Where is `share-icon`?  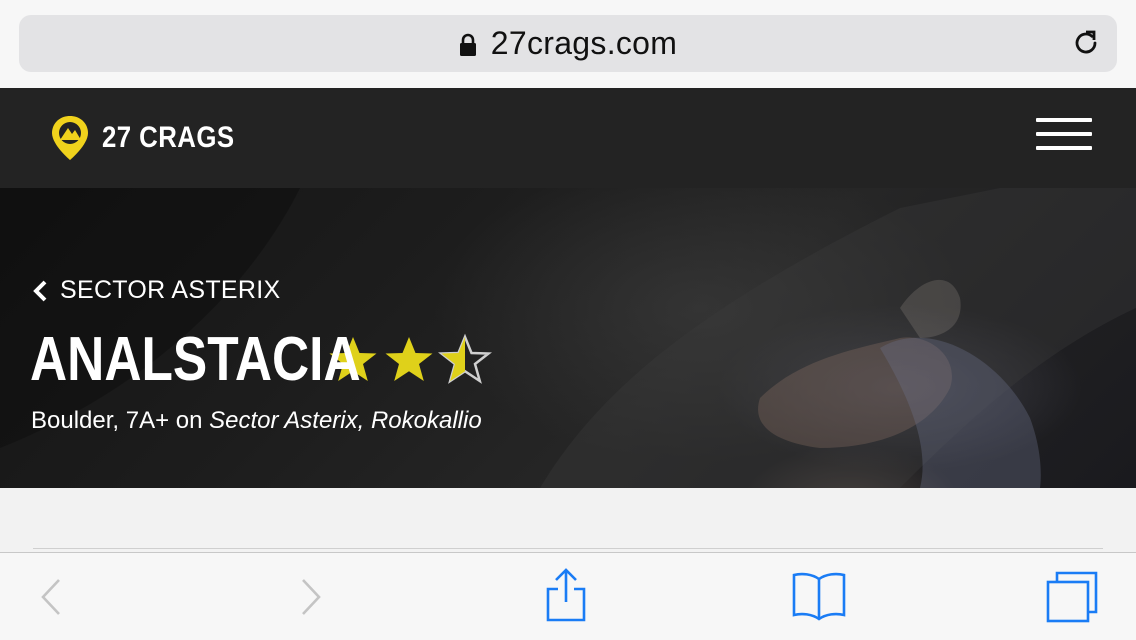 share-icon is located at coordinates (566, 595).